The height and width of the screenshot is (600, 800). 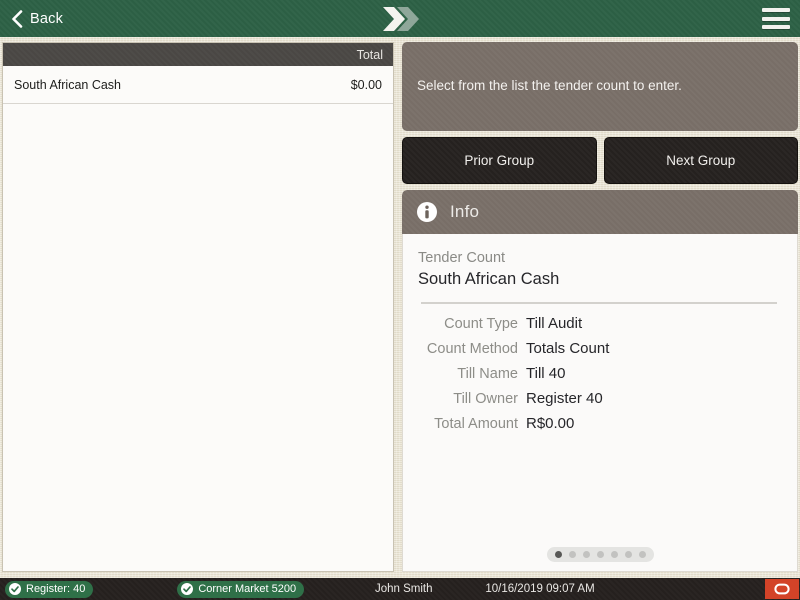 I want to click on next-group-button: Next Group, so click(x=700, y=160).